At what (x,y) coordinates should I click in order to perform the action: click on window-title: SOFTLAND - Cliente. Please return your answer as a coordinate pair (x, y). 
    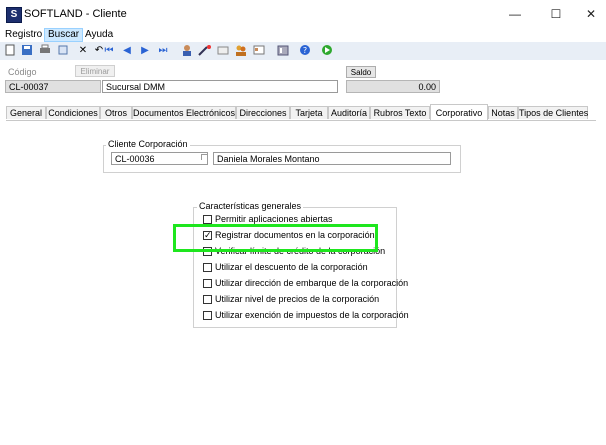
    Looking at the image, I should click on (75, 14).